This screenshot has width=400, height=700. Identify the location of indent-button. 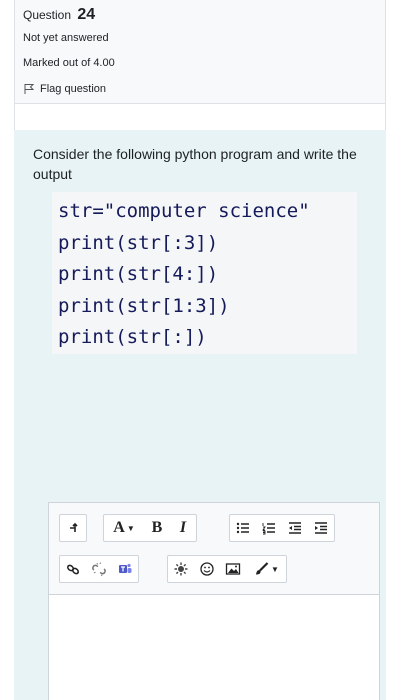
(321, 528).